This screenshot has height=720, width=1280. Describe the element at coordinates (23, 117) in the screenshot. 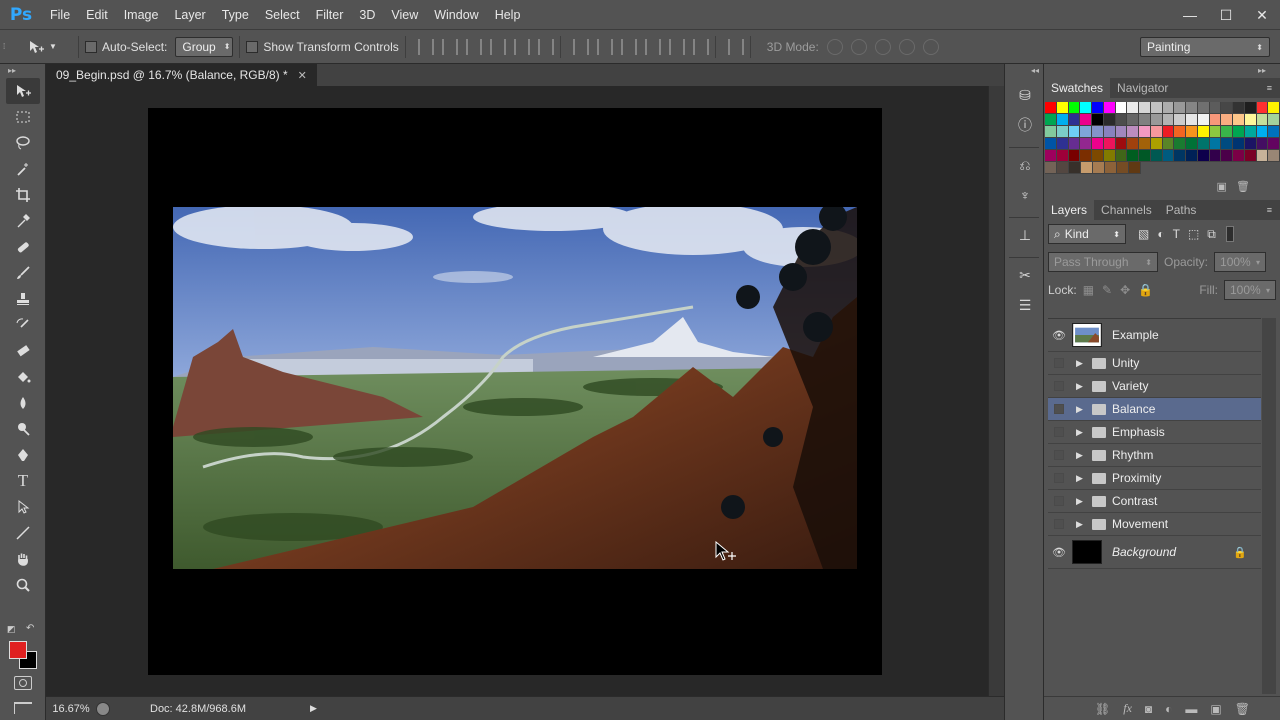

I see `marquee-tool` at that location.